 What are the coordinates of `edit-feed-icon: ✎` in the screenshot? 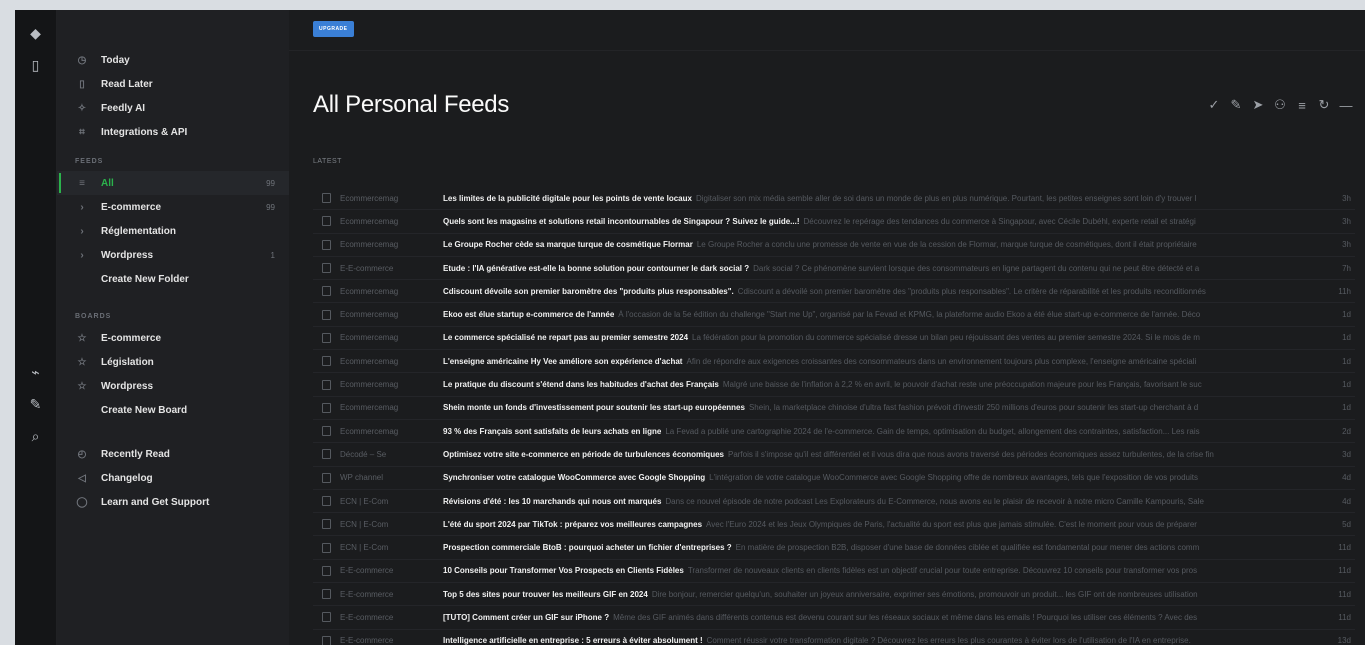 It's located at (1236, 105).